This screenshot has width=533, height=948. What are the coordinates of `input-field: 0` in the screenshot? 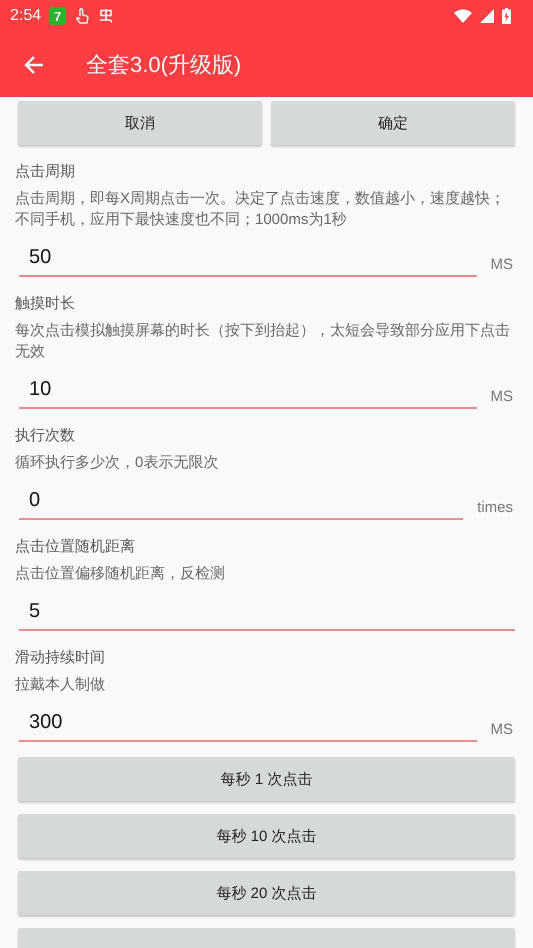 It's located at (241, 502).